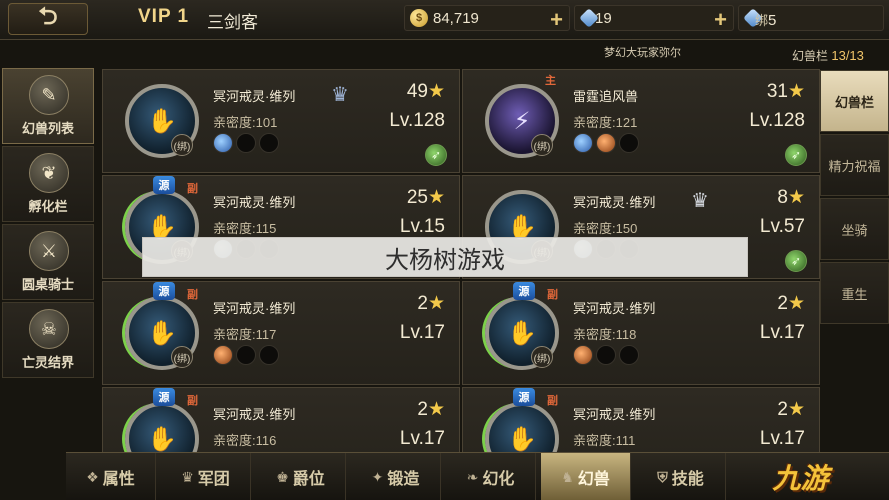 This screenshot has width=889, height=500. Describe the element at coordinates (700, 201) in the screenshot. I see `crown-icon: ♛` at that location.